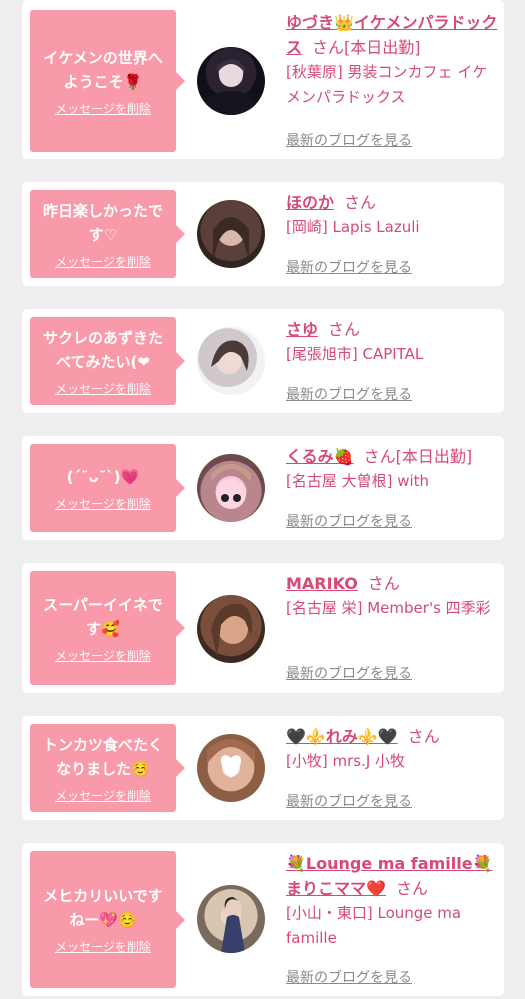  I want to click on message-bubble: サクレのあずきた べてみたい(❤ メッセージを削除, so click(107, 361).